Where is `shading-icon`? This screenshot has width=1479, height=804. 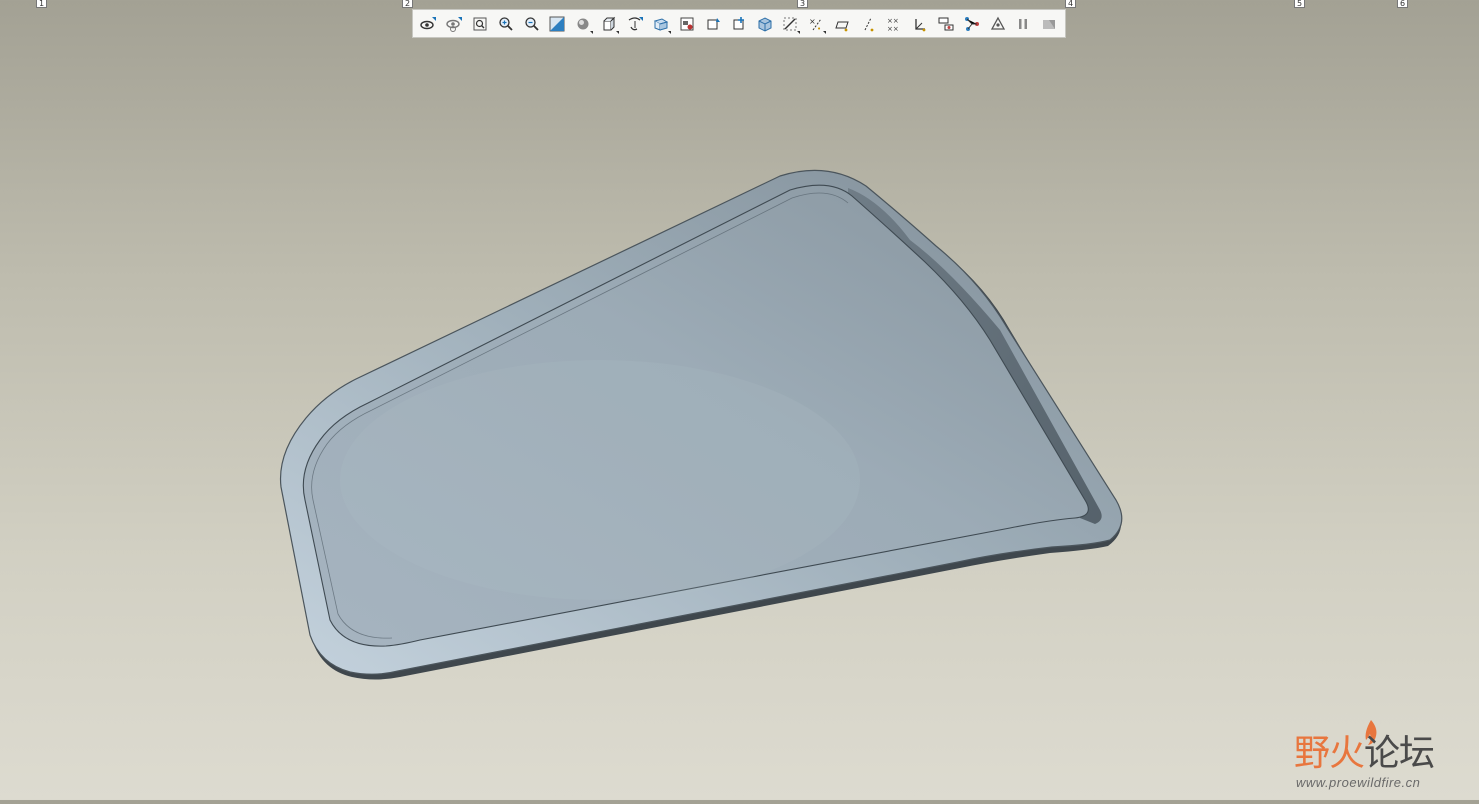
shading-icon is located at coordinates (583, 24).